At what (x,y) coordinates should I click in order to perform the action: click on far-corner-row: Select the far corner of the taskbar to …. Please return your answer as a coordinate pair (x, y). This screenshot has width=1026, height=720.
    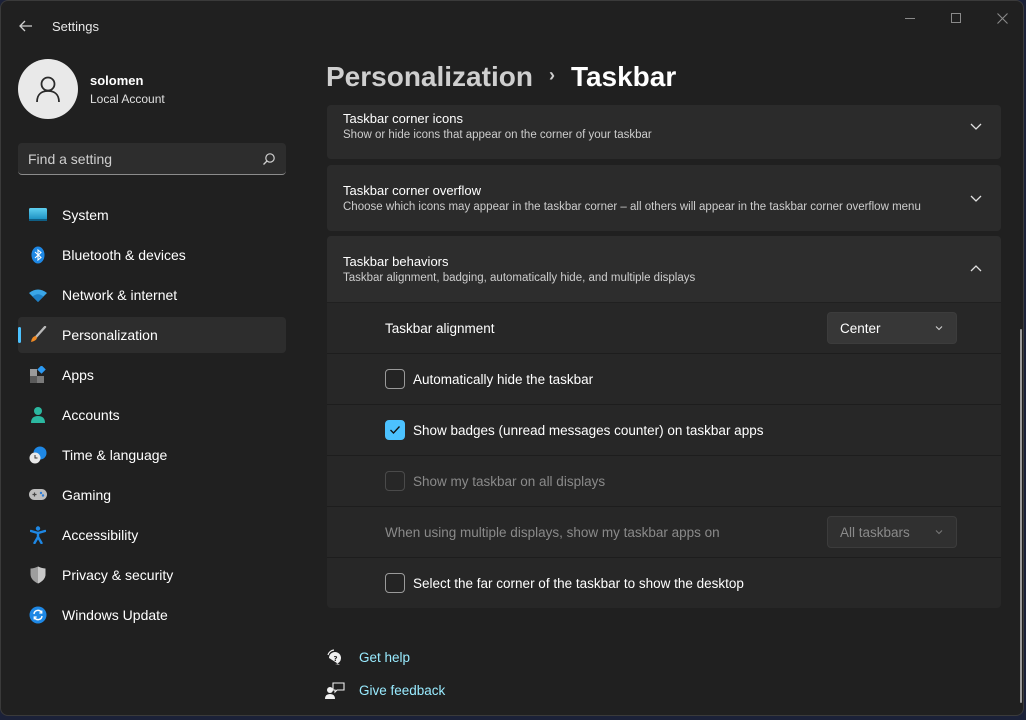
    Looking at the image, I should click on (664, 583).